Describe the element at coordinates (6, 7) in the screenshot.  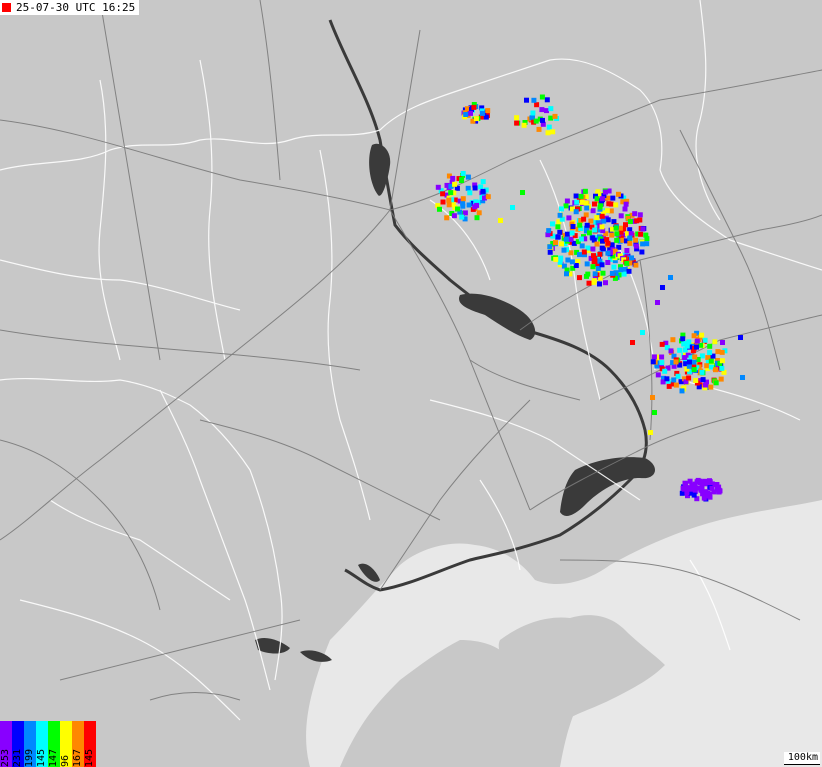
I see `strike-marker-icon` at that location.